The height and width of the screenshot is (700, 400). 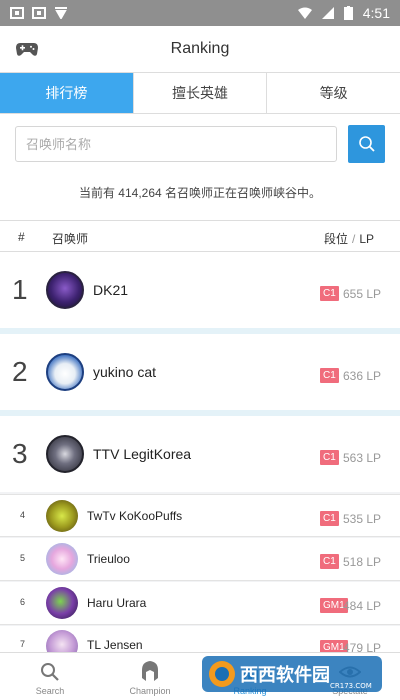 I want to click on status-notification-icons, so click(x=39, y=13).